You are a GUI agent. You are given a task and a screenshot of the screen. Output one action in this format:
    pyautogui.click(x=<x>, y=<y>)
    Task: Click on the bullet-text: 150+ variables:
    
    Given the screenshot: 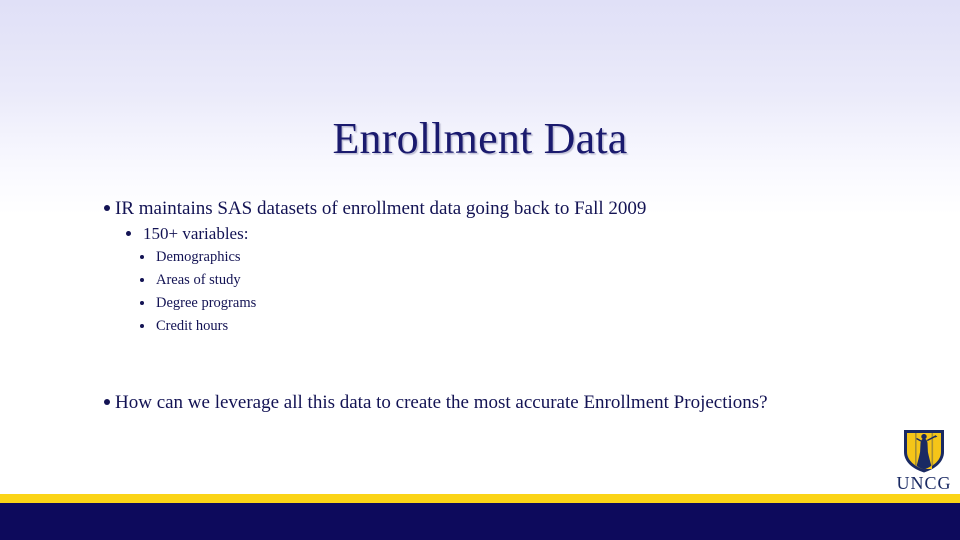 What is the action you would take?
    pyautogui.click(x=196, y=233)
    